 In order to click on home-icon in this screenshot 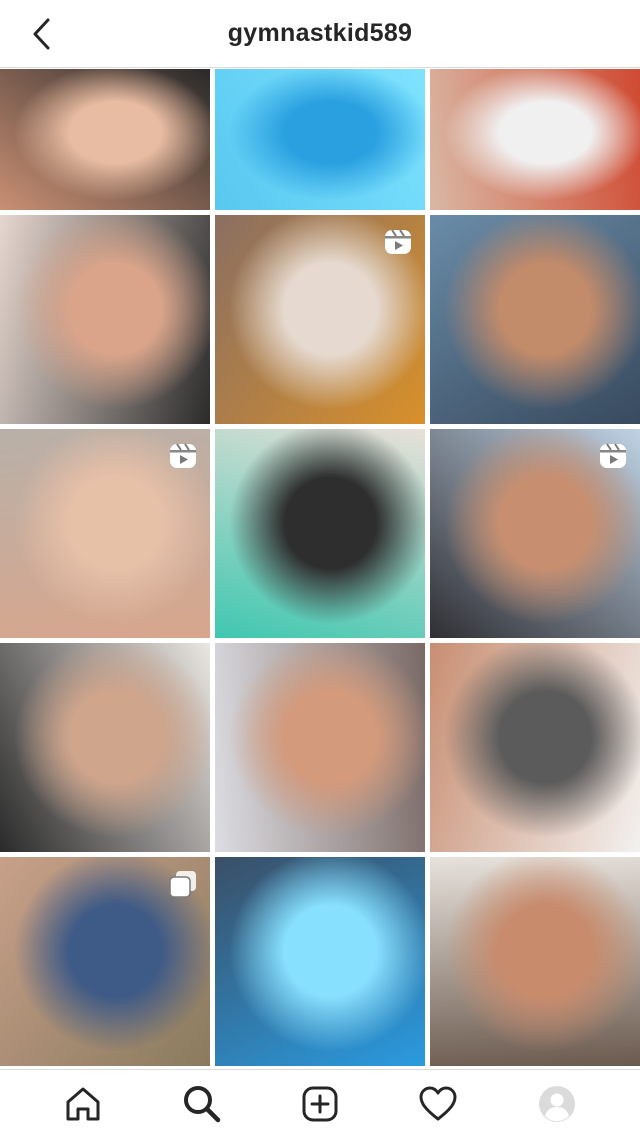, I will do `click(83, 1104)`.